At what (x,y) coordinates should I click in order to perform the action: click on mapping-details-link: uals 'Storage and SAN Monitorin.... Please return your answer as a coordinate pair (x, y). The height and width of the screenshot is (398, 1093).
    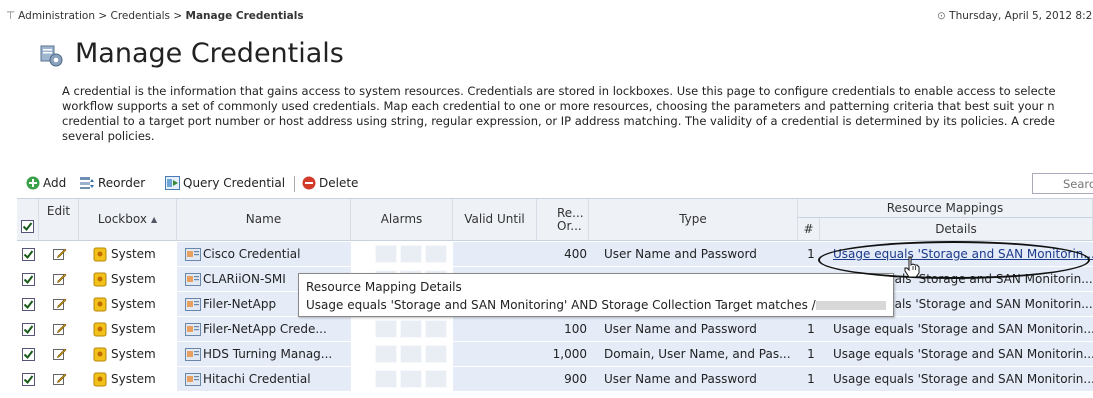
    Looking at the image, I should click on (990, 304).